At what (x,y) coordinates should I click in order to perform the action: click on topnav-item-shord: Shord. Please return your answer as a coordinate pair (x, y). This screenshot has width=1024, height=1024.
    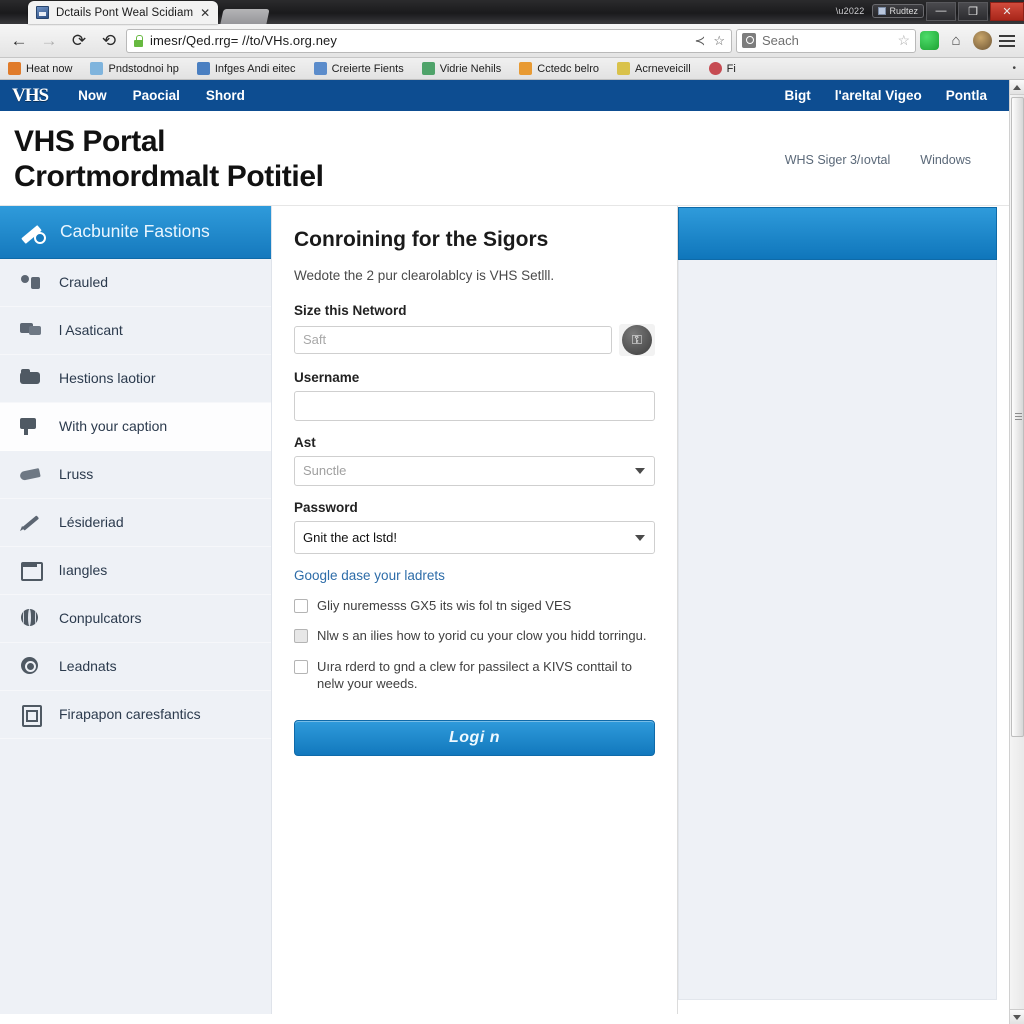
    Looking at the image, I should click on (225, 95).